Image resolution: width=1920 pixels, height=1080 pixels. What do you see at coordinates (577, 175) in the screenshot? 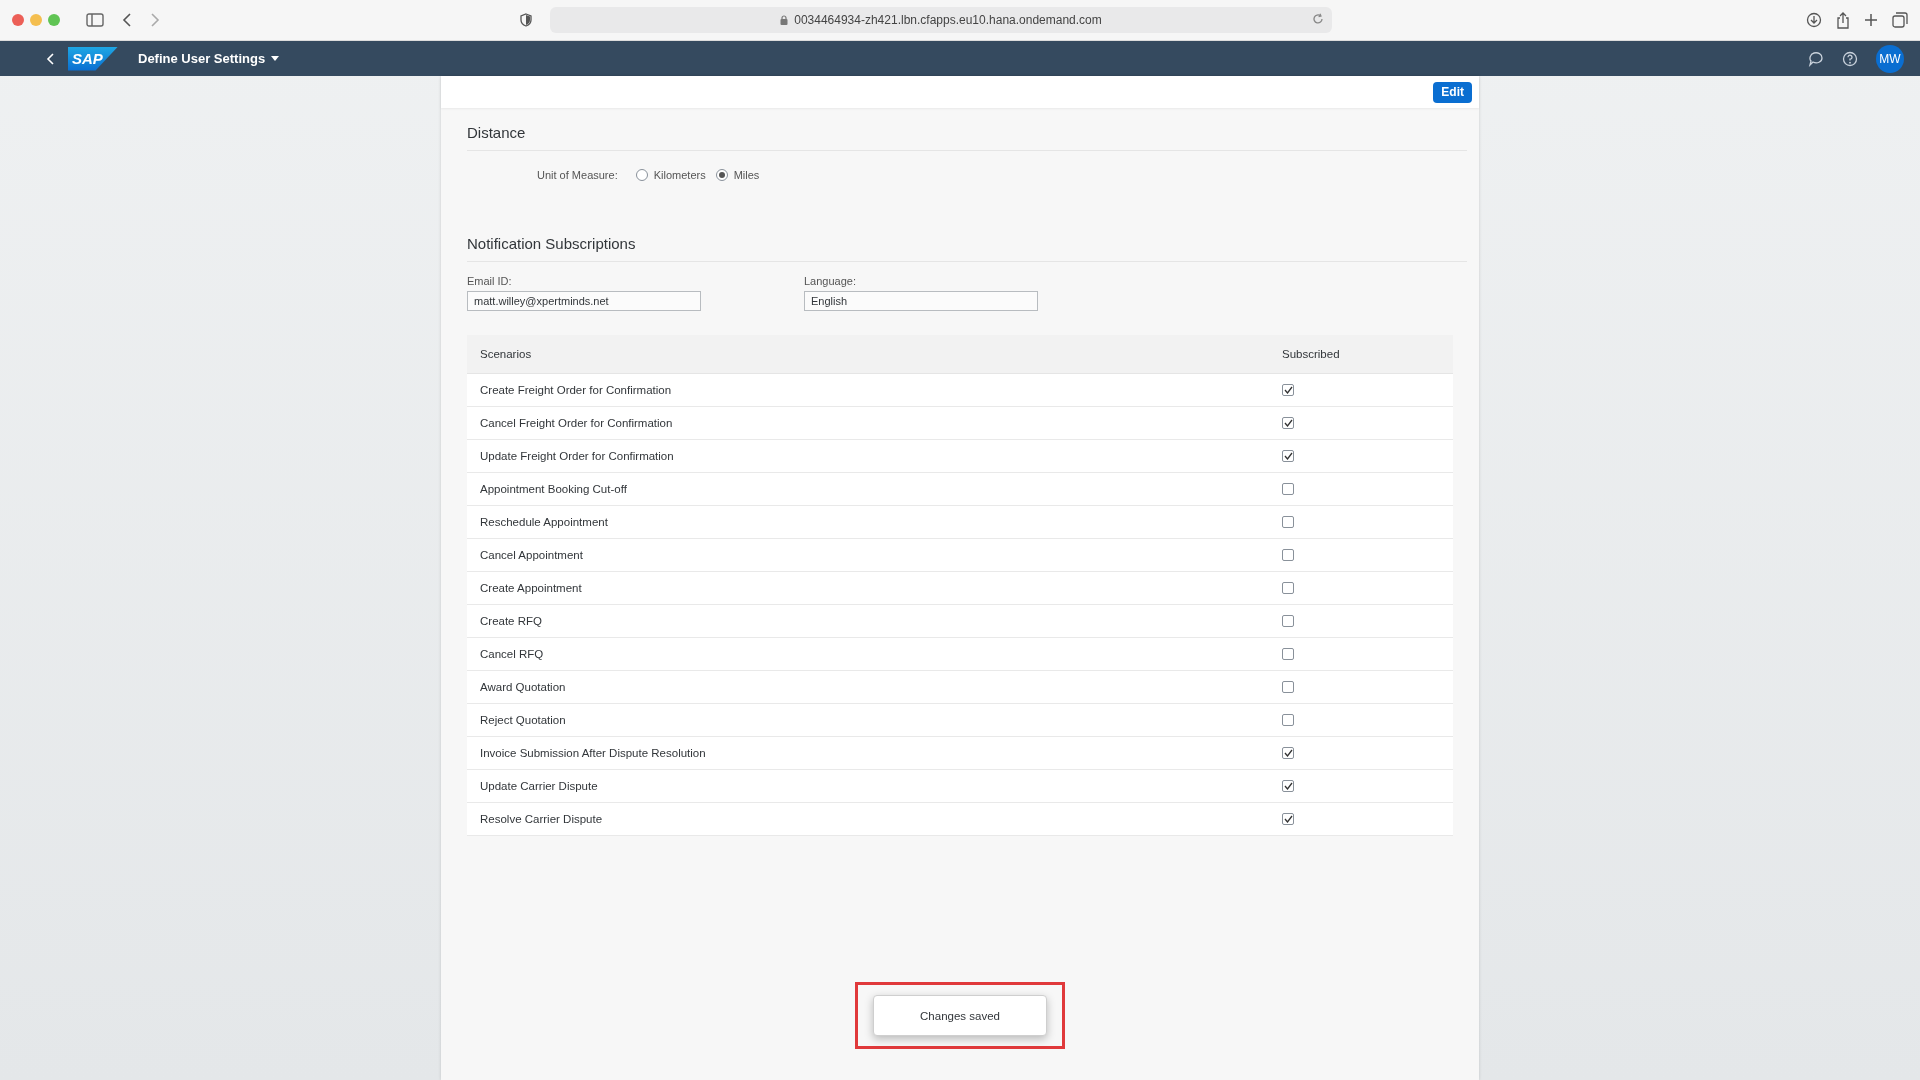
I see `field-label: Unit of Measure:` at bounding box center [577, 175].